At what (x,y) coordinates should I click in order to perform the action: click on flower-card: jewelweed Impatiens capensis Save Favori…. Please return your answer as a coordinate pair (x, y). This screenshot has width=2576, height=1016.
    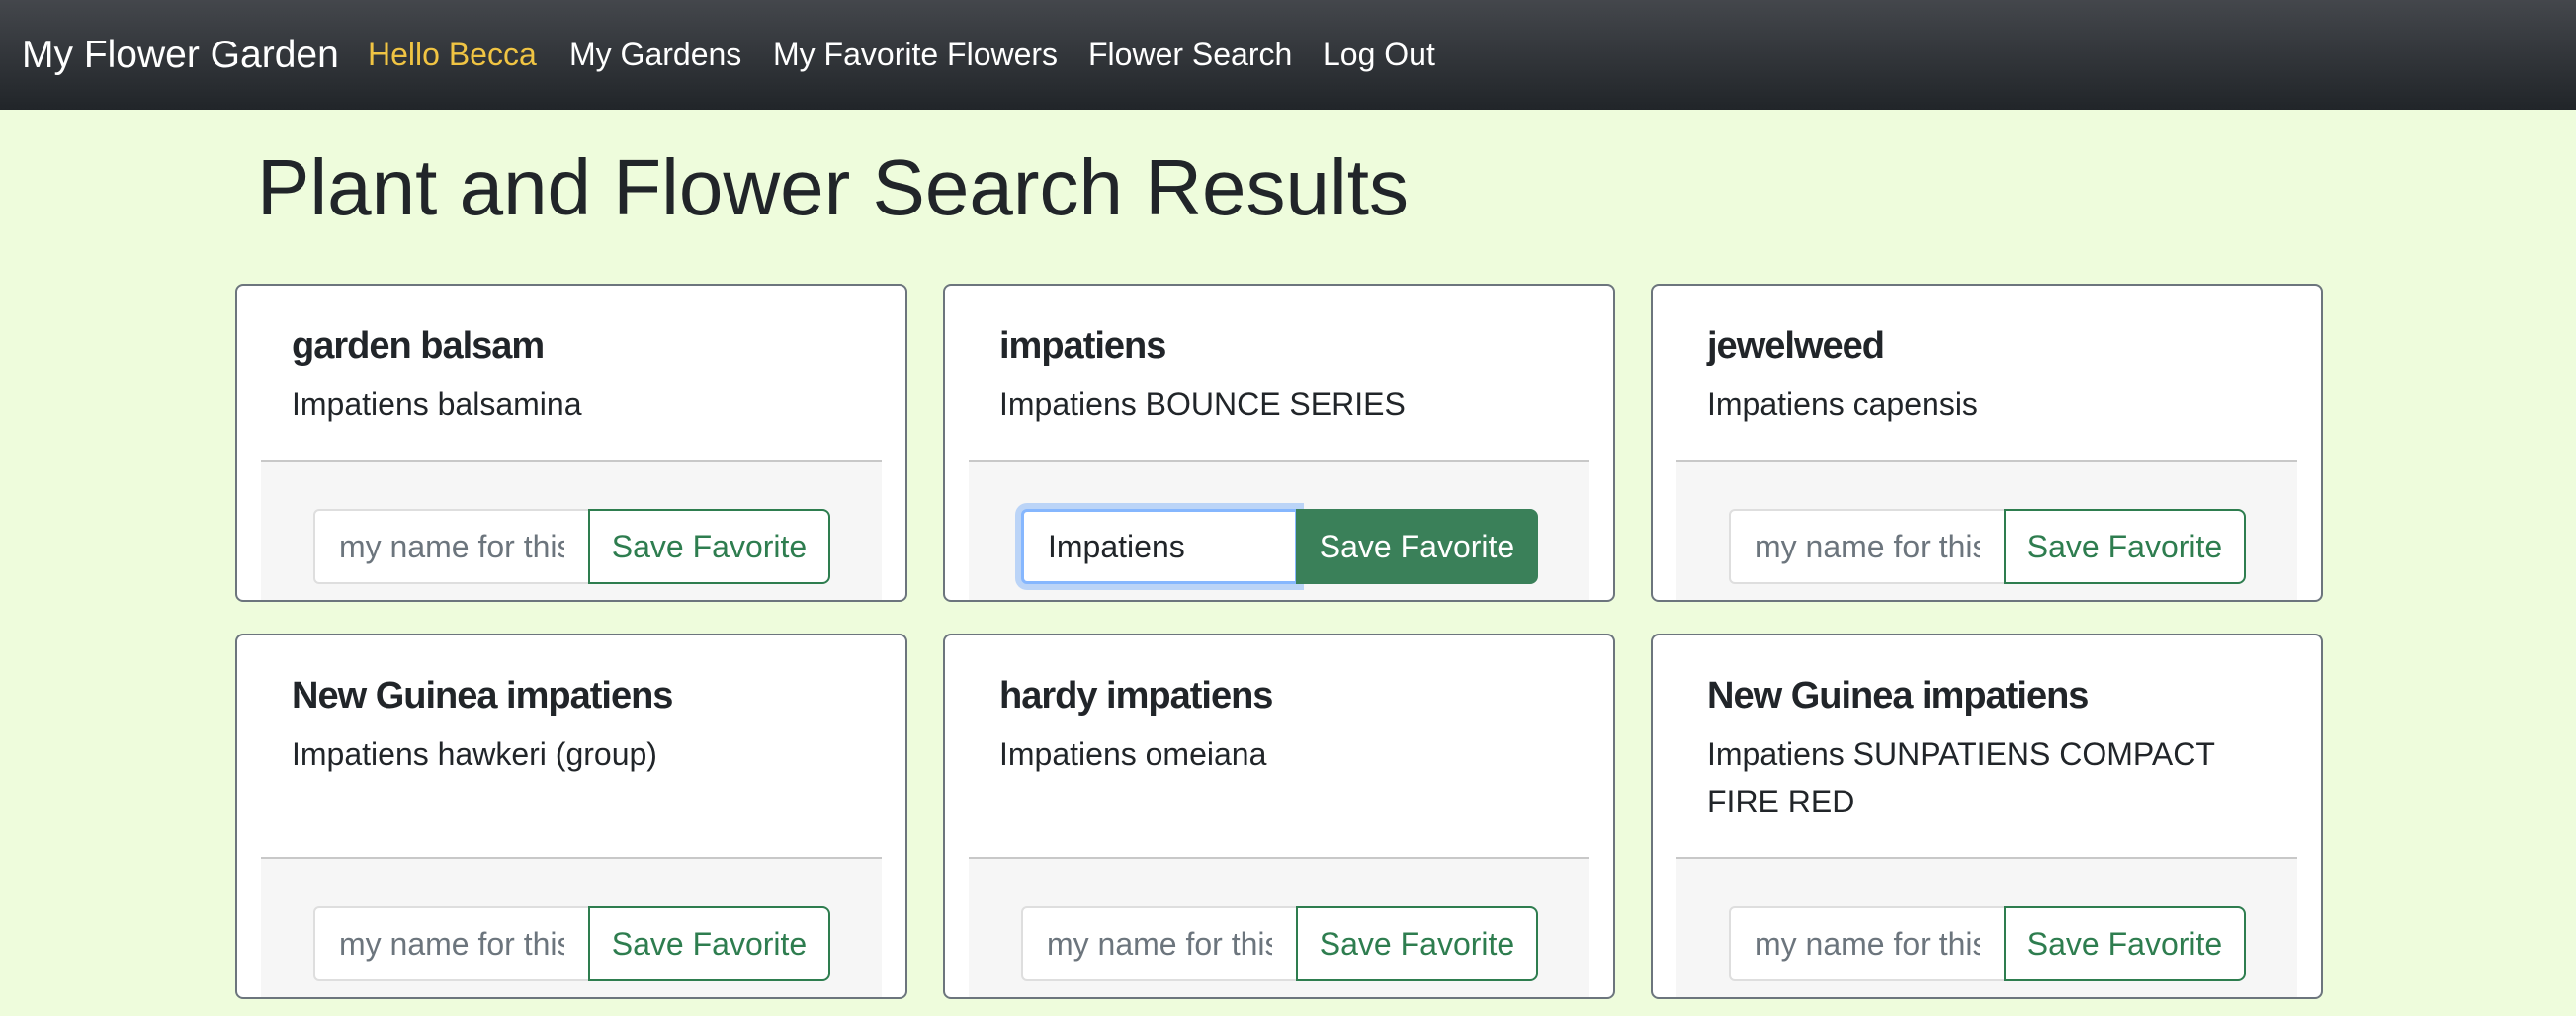
    Looking at the image, I should click on (1987, 443).